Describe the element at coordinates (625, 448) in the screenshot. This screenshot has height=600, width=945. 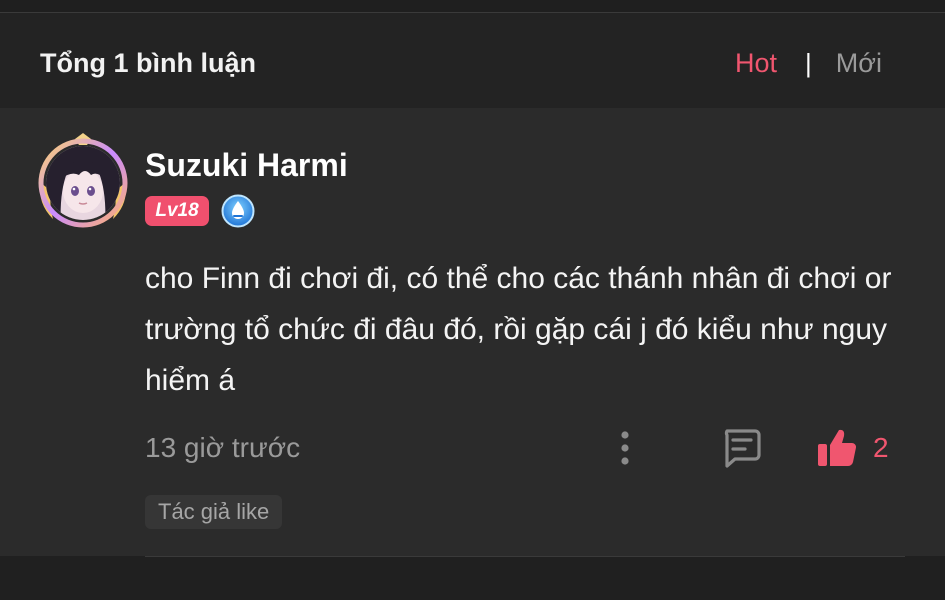
I see `vertical-dots-icon` at that location.